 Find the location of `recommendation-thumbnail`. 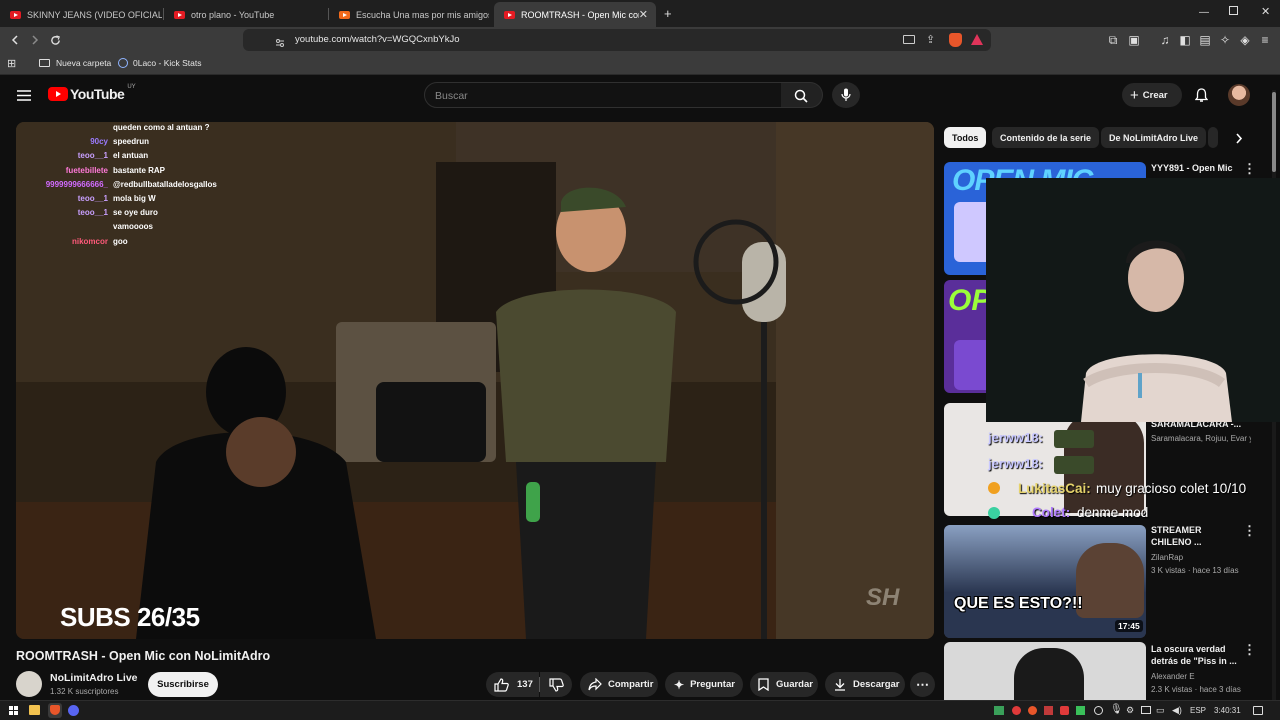

recommendation-thumbnail is located at coordinates (1045, 671).